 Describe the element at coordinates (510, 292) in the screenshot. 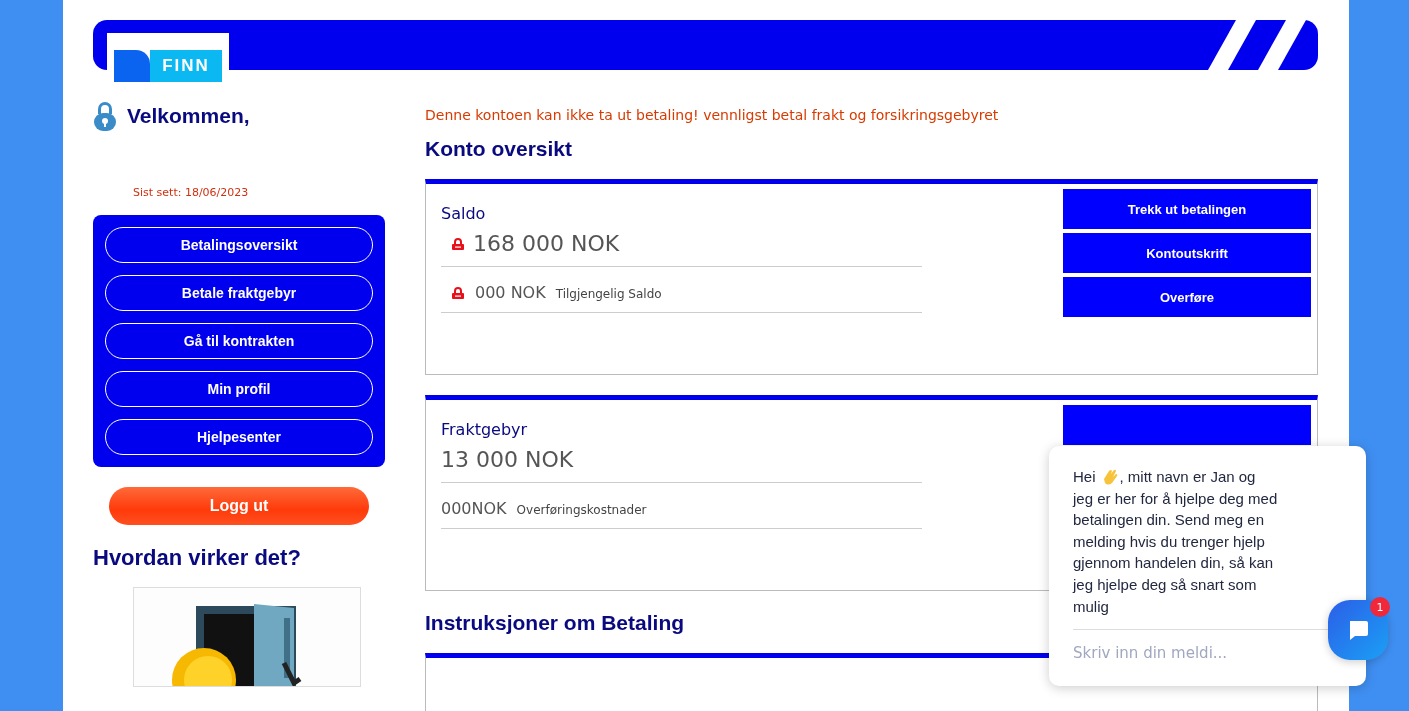

I see `amount-text: 000 NOK` at that location.